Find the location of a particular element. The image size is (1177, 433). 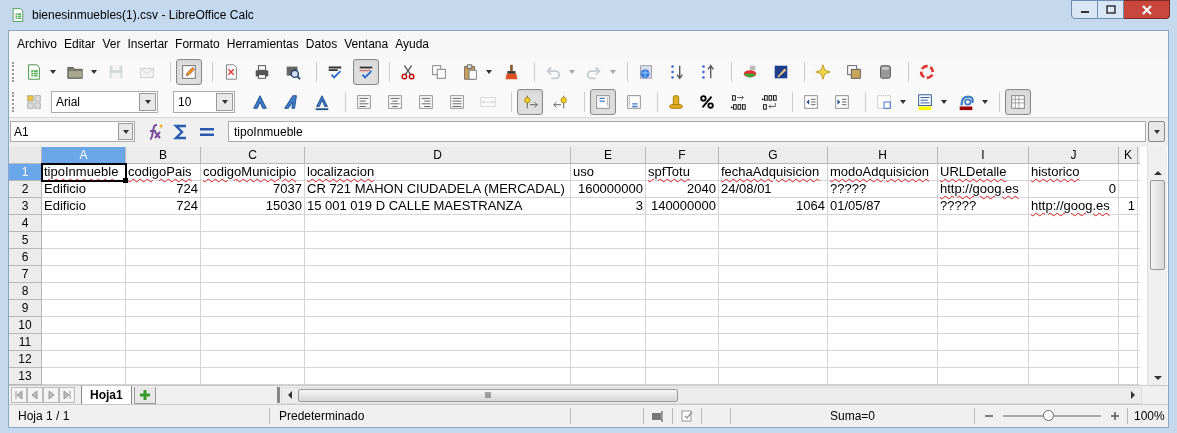

font-color-icon is located at coordinates (966, 102).